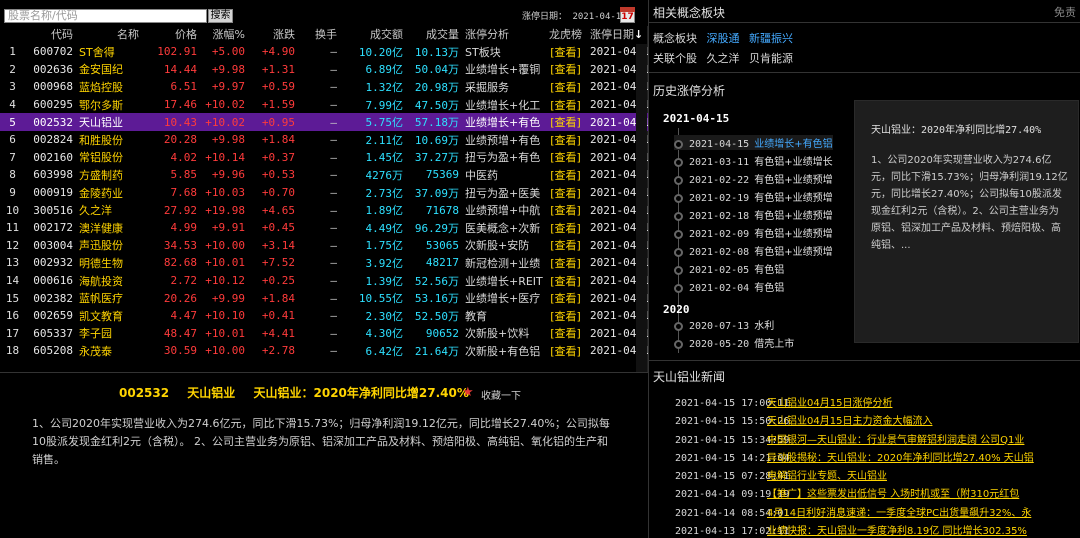  I want to click on news-item: 2021-04-15 07:28:41电解铝行业专题、天山铝业, so click(864, 476).